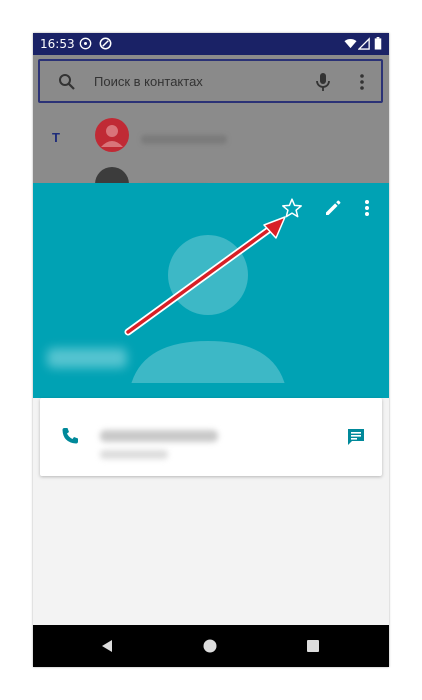 This screenshot has height=700, width=422. What do you see at coordinates (378, 43) in the screenshot?
I see `battery-icon` at bounding box center [378, 43].